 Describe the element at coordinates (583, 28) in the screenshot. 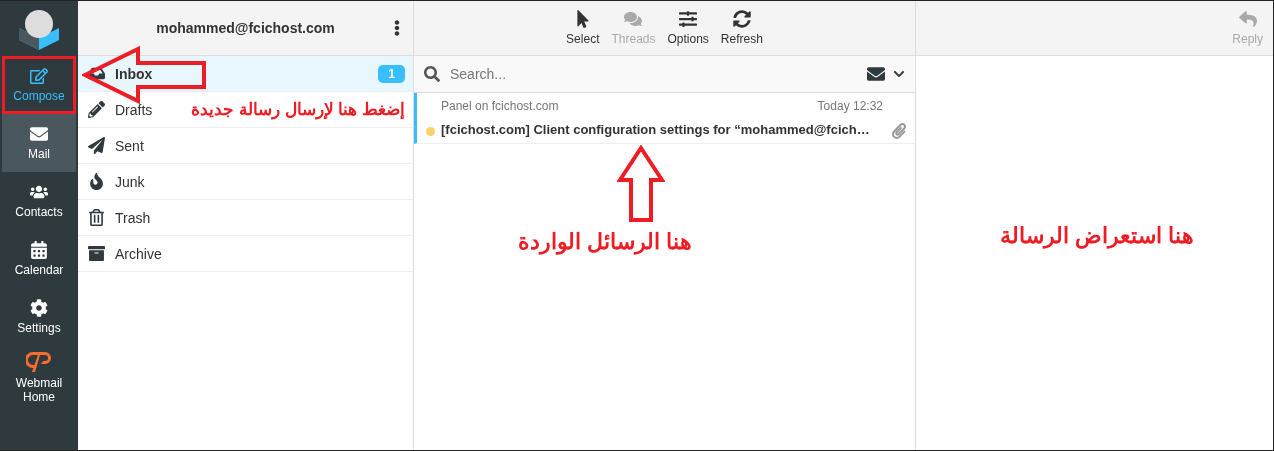

I see `toolbar-button: Select` at that location.